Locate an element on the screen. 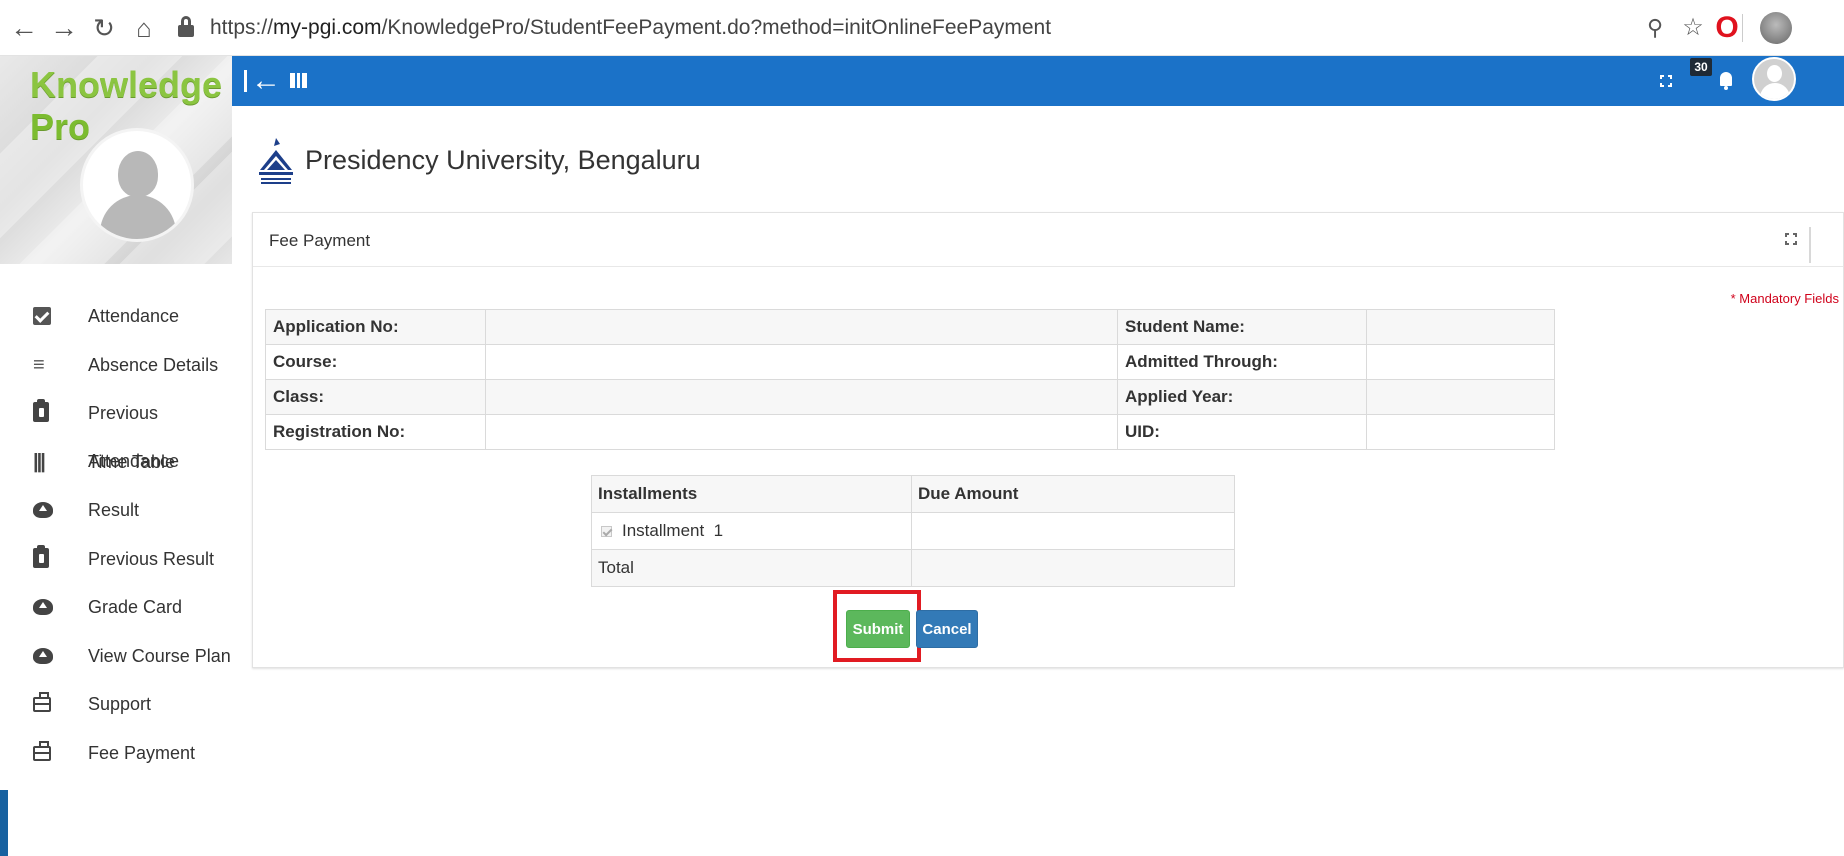 The image size is (1844, 856). sidebar-header: Knowledge Pro is located at coordinates (116, 160).